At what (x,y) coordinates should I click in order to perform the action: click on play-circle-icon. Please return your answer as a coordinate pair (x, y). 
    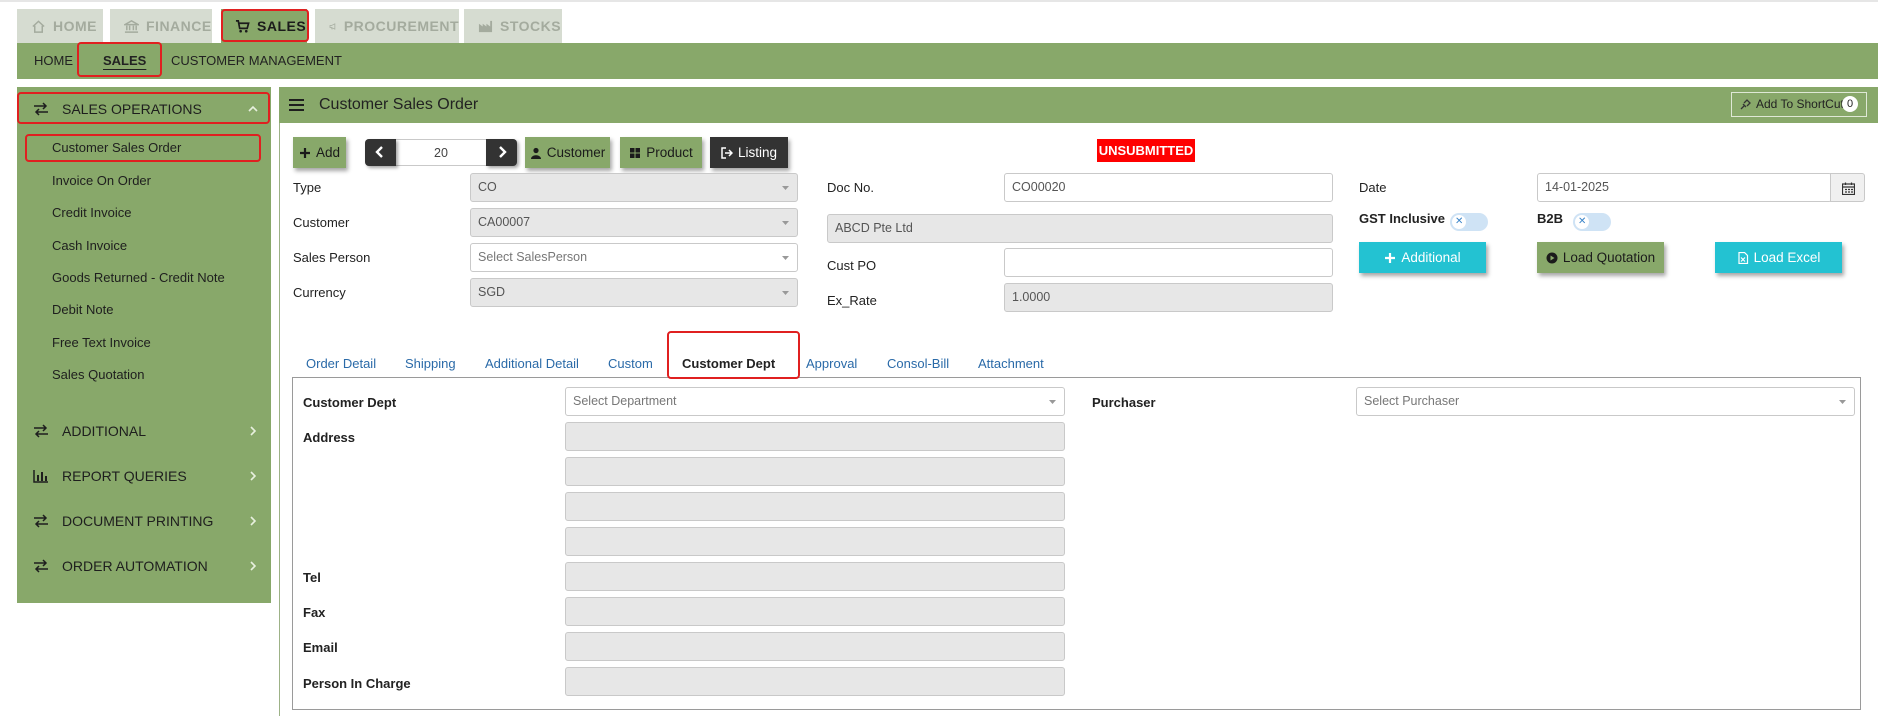
    Looking at the image, I should click on (1552, 257).